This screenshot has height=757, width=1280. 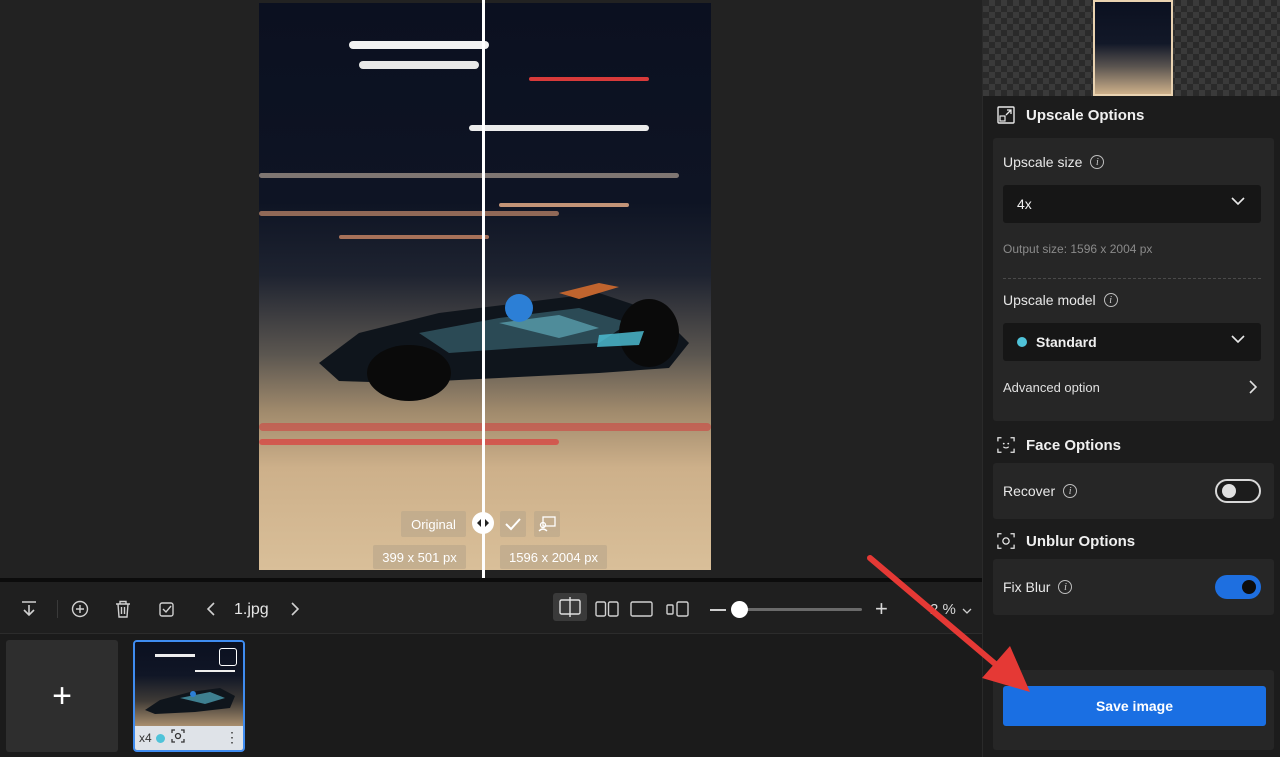 What do you see at coordinates (491, 608) in the screenshot?
I see `editor-toolbar: 1.jpg + 2 %` at bounding box center [491, 608].